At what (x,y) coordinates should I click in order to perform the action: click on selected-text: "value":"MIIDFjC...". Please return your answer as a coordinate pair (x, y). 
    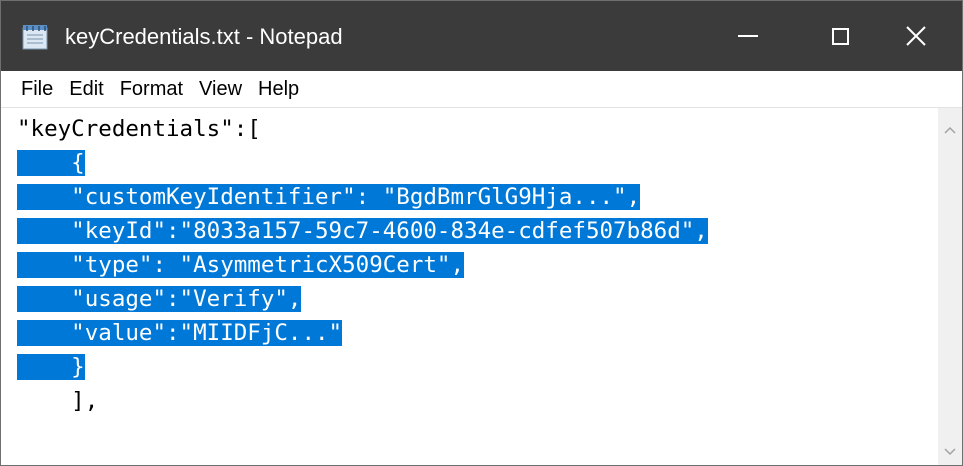
    Looking at the image, I should click on (180, 333).